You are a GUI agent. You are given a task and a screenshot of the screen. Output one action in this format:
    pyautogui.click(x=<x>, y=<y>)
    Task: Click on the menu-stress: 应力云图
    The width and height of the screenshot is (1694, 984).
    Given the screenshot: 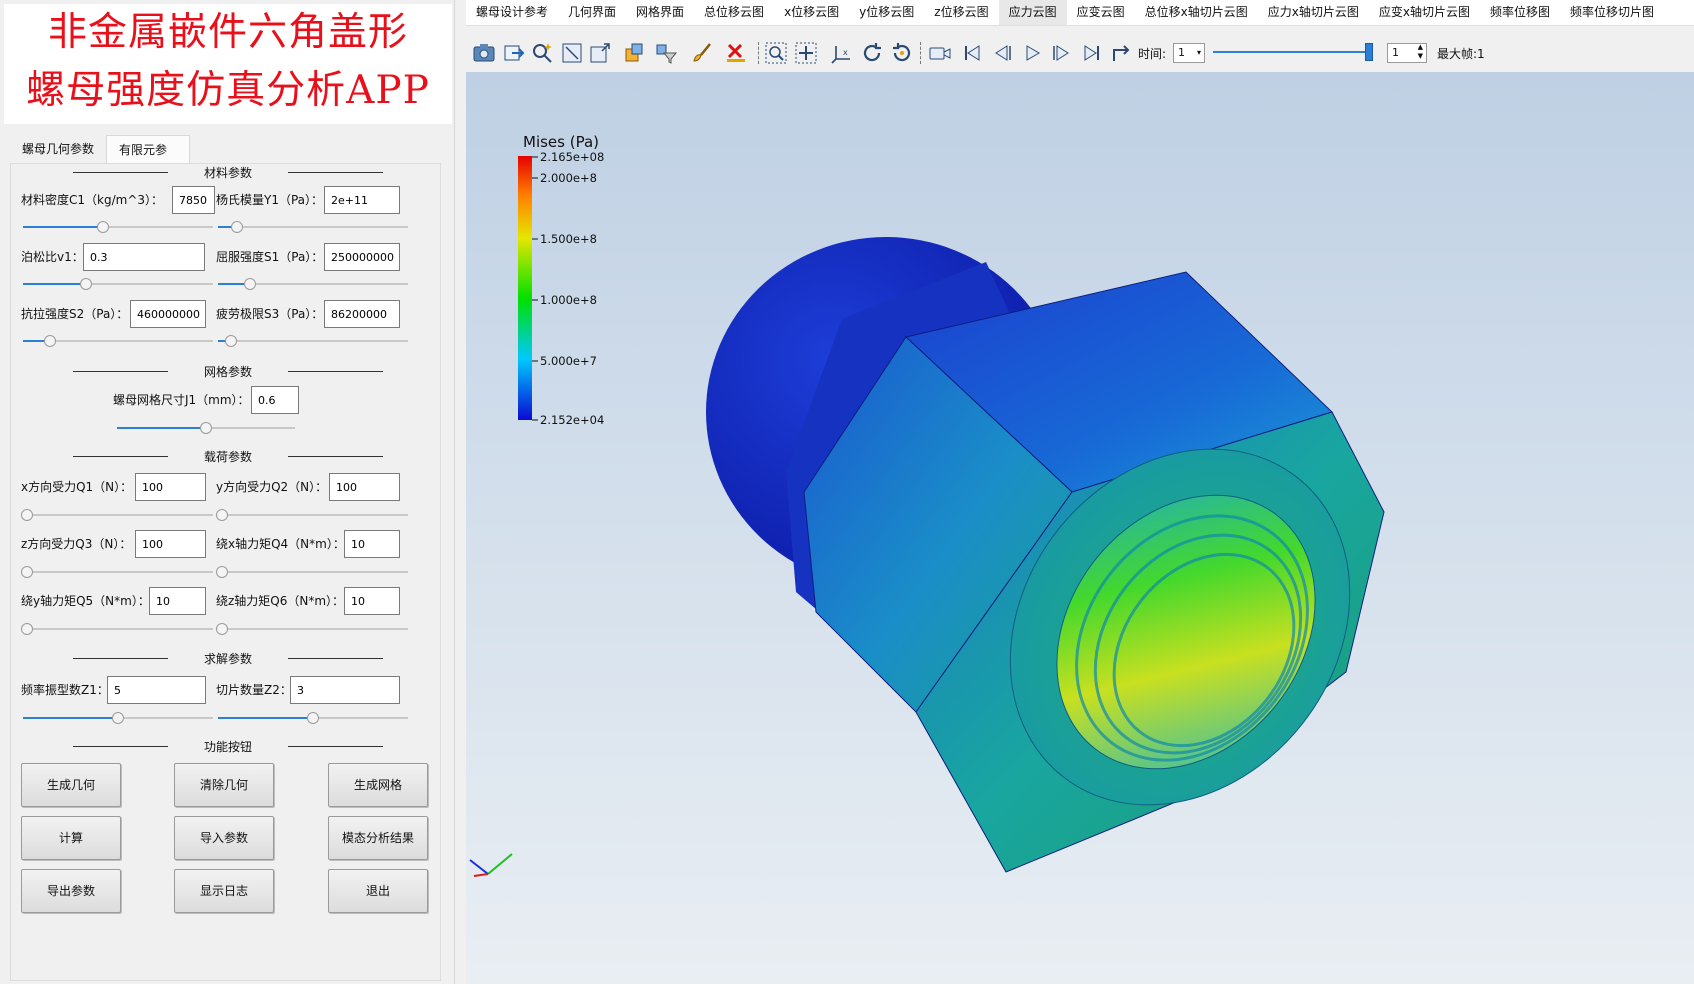 What is the action you would take?
    pyautogui.click(x=1032, y=12)
    